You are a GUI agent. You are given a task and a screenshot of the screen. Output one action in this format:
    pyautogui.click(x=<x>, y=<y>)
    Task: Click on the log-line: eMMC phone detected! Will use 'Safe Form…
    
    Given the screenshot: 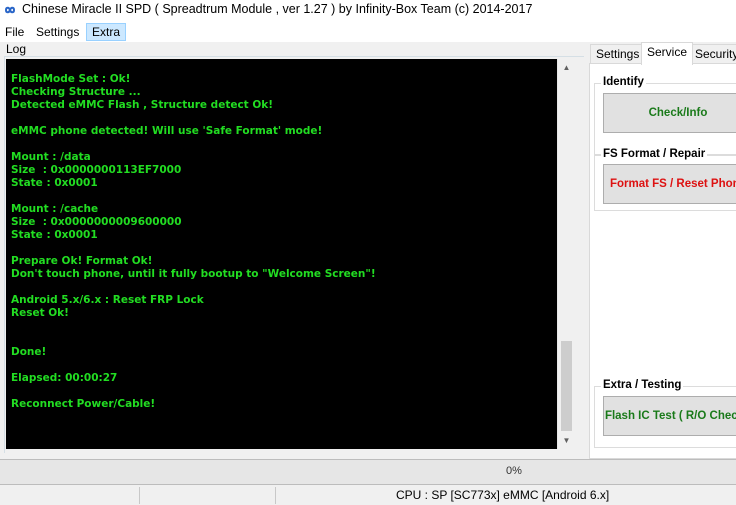 What is the action you would take?
    pyautogui.click(x=167, y=131)
    